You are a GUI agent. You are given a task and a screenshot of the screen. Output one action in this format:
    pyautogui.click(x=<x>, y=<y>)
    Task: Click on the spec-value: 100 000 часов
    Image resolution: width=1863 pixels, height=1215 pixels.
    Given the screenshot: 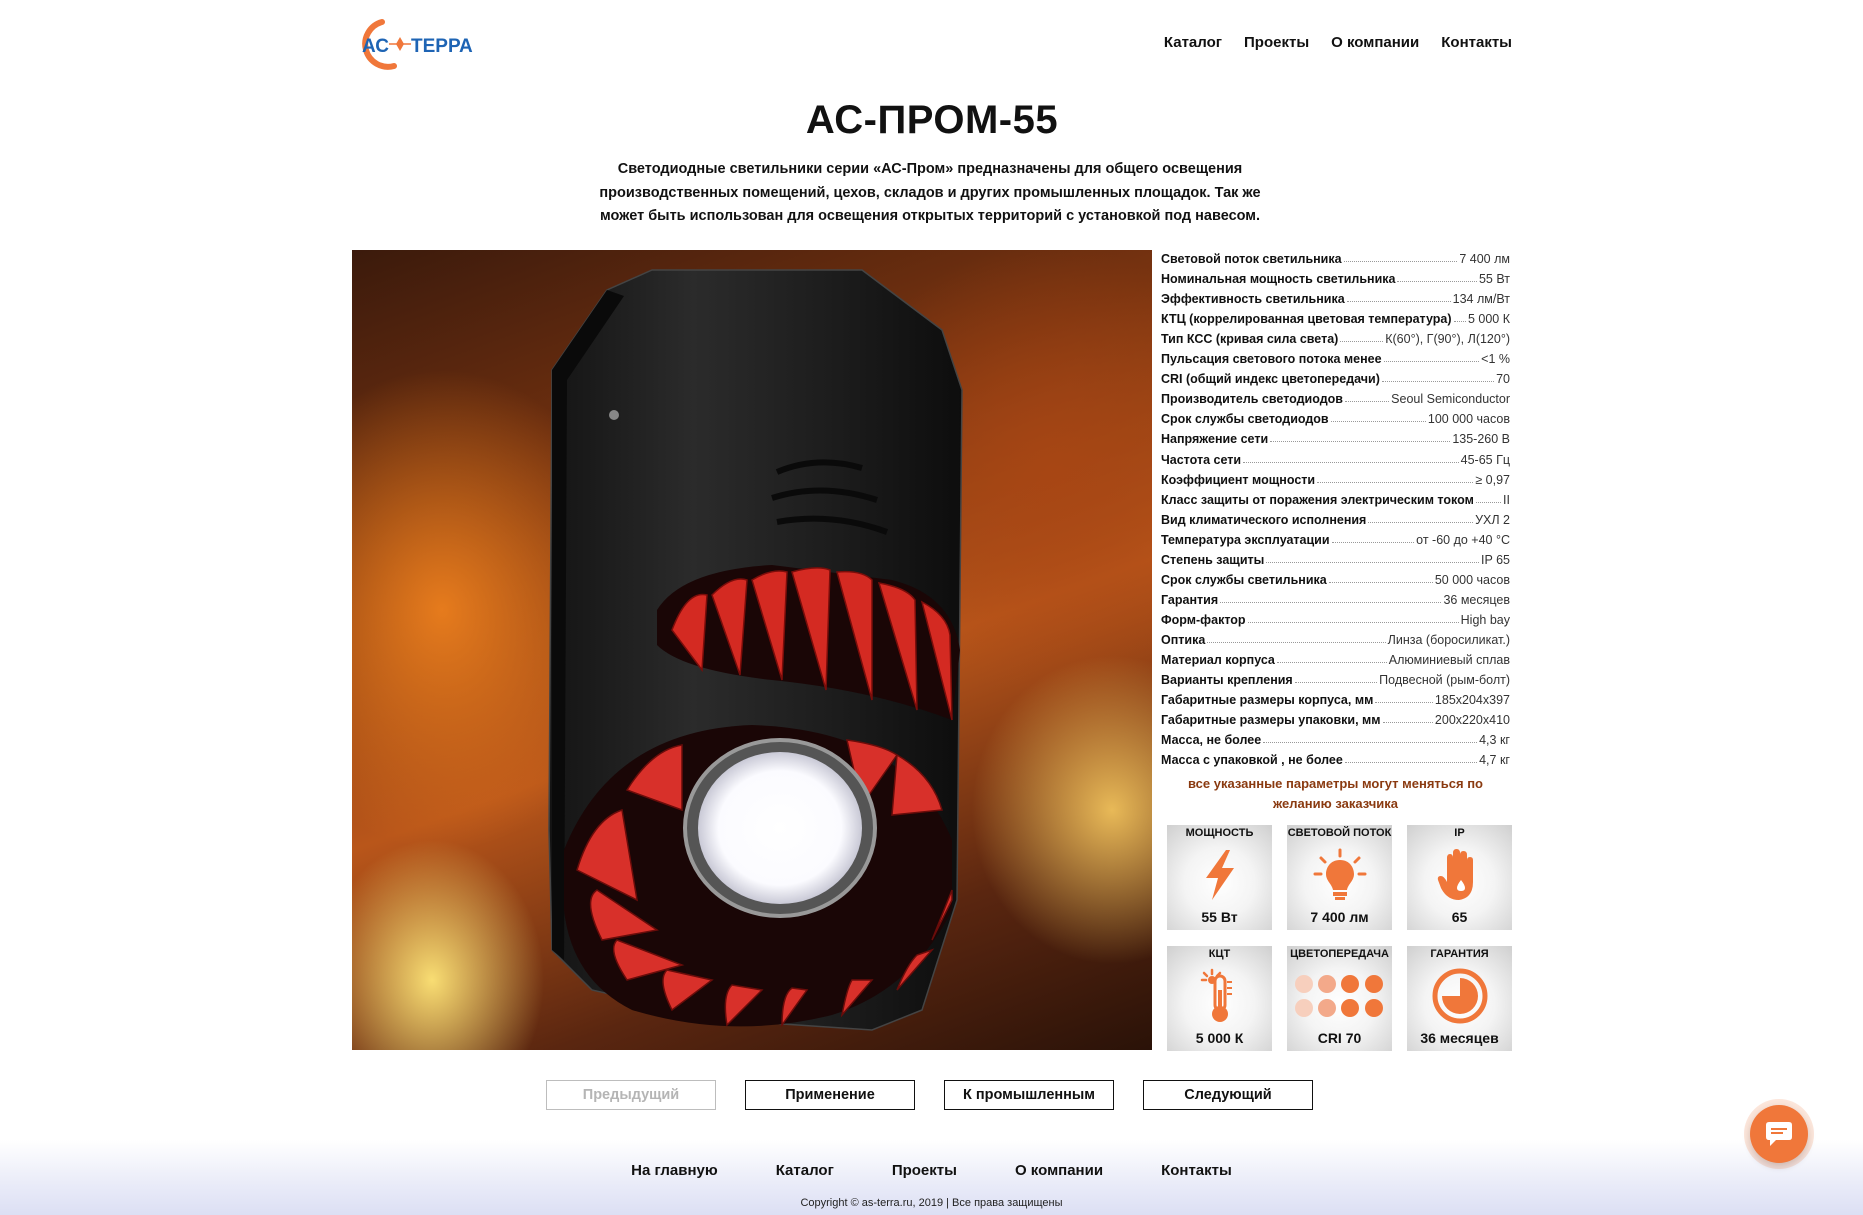 What is the action you would take?
    pyautogui.click(x=1468, y=419)
    